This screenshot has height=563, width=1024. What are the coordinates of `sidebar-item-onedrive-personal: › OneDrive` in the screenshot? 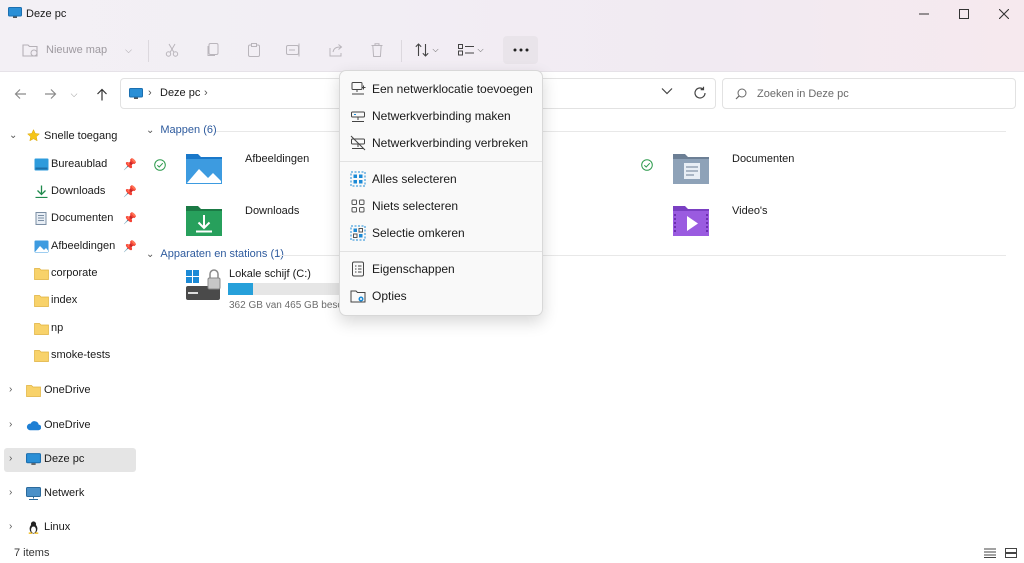 It's located at (70, 391).